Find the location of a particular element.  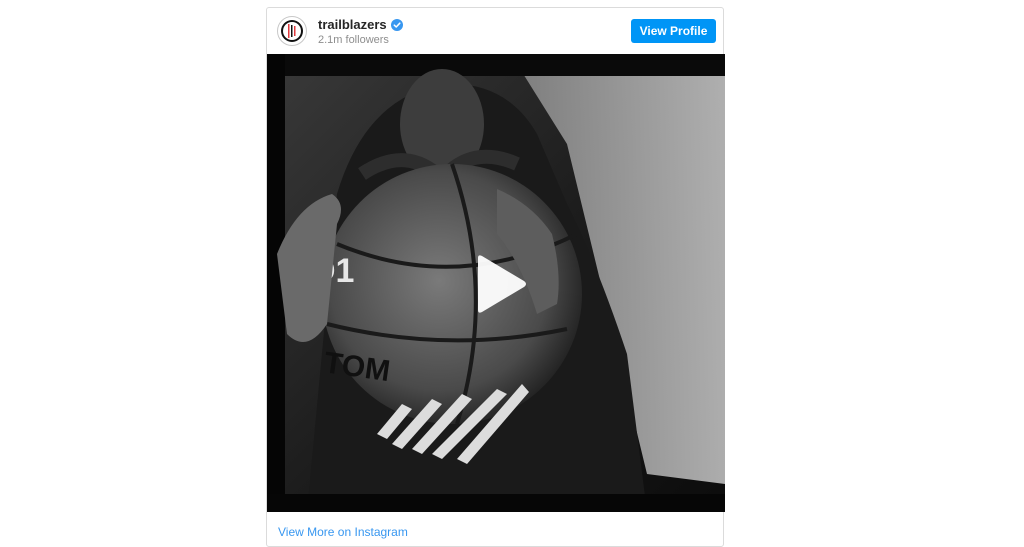

username-row: trailblazers is located at coordinates (360, 24).